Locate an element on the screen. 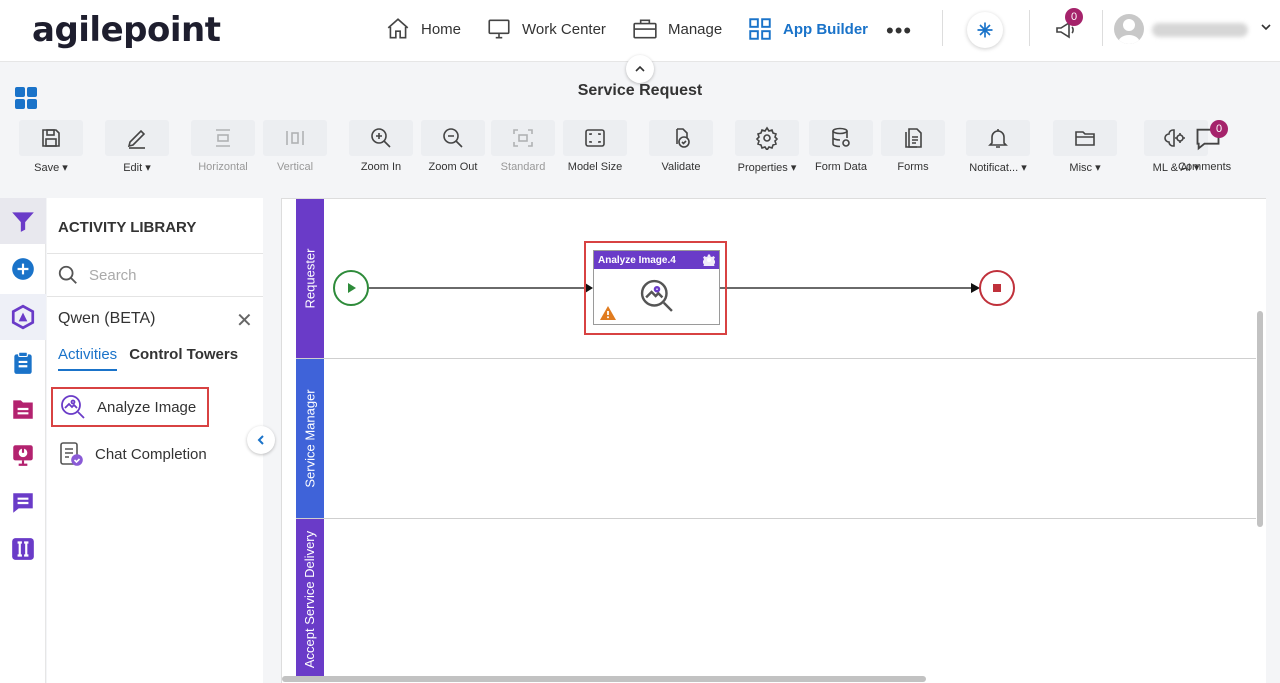 The image size is (1280, 683). zoom-in-icon is located at coordinates (381, 138).